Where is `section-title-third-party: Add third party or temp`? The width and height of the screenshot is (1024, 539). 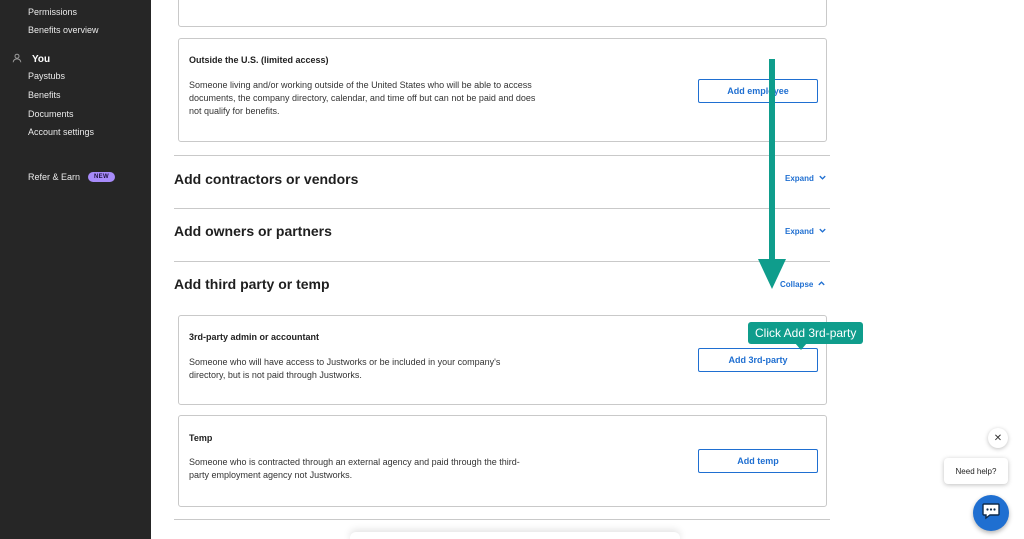 section-title-third-party: Add third party or temp is located at coordinates (252, 284).